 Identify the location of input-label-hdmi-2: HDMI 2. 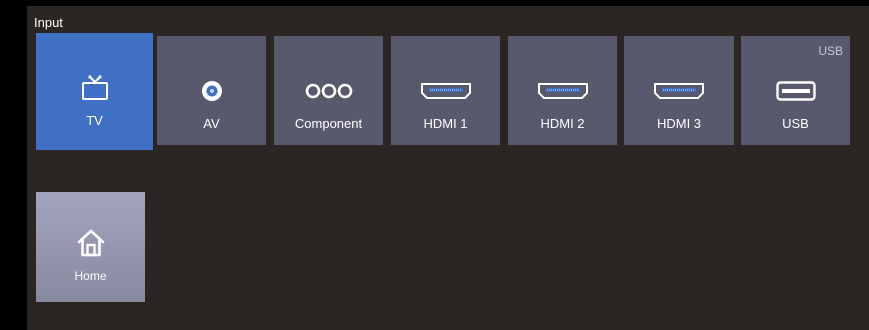
(562, 123).